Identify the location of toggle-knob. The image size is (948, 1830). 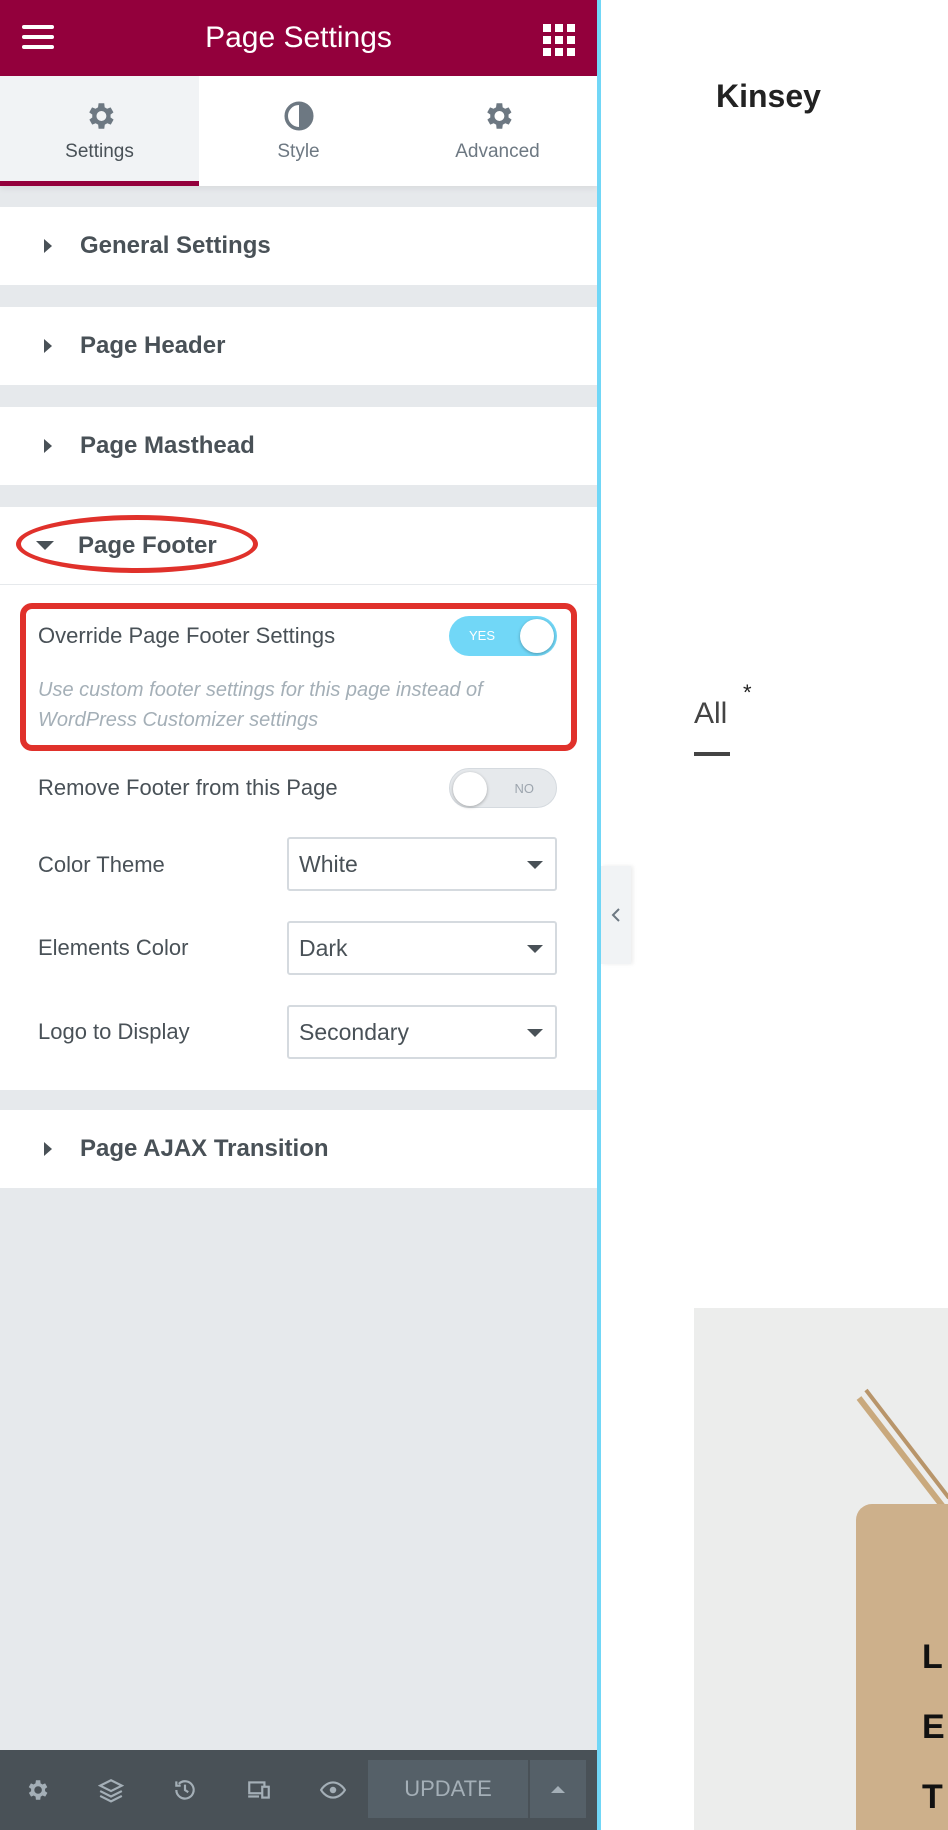
(470, 789).